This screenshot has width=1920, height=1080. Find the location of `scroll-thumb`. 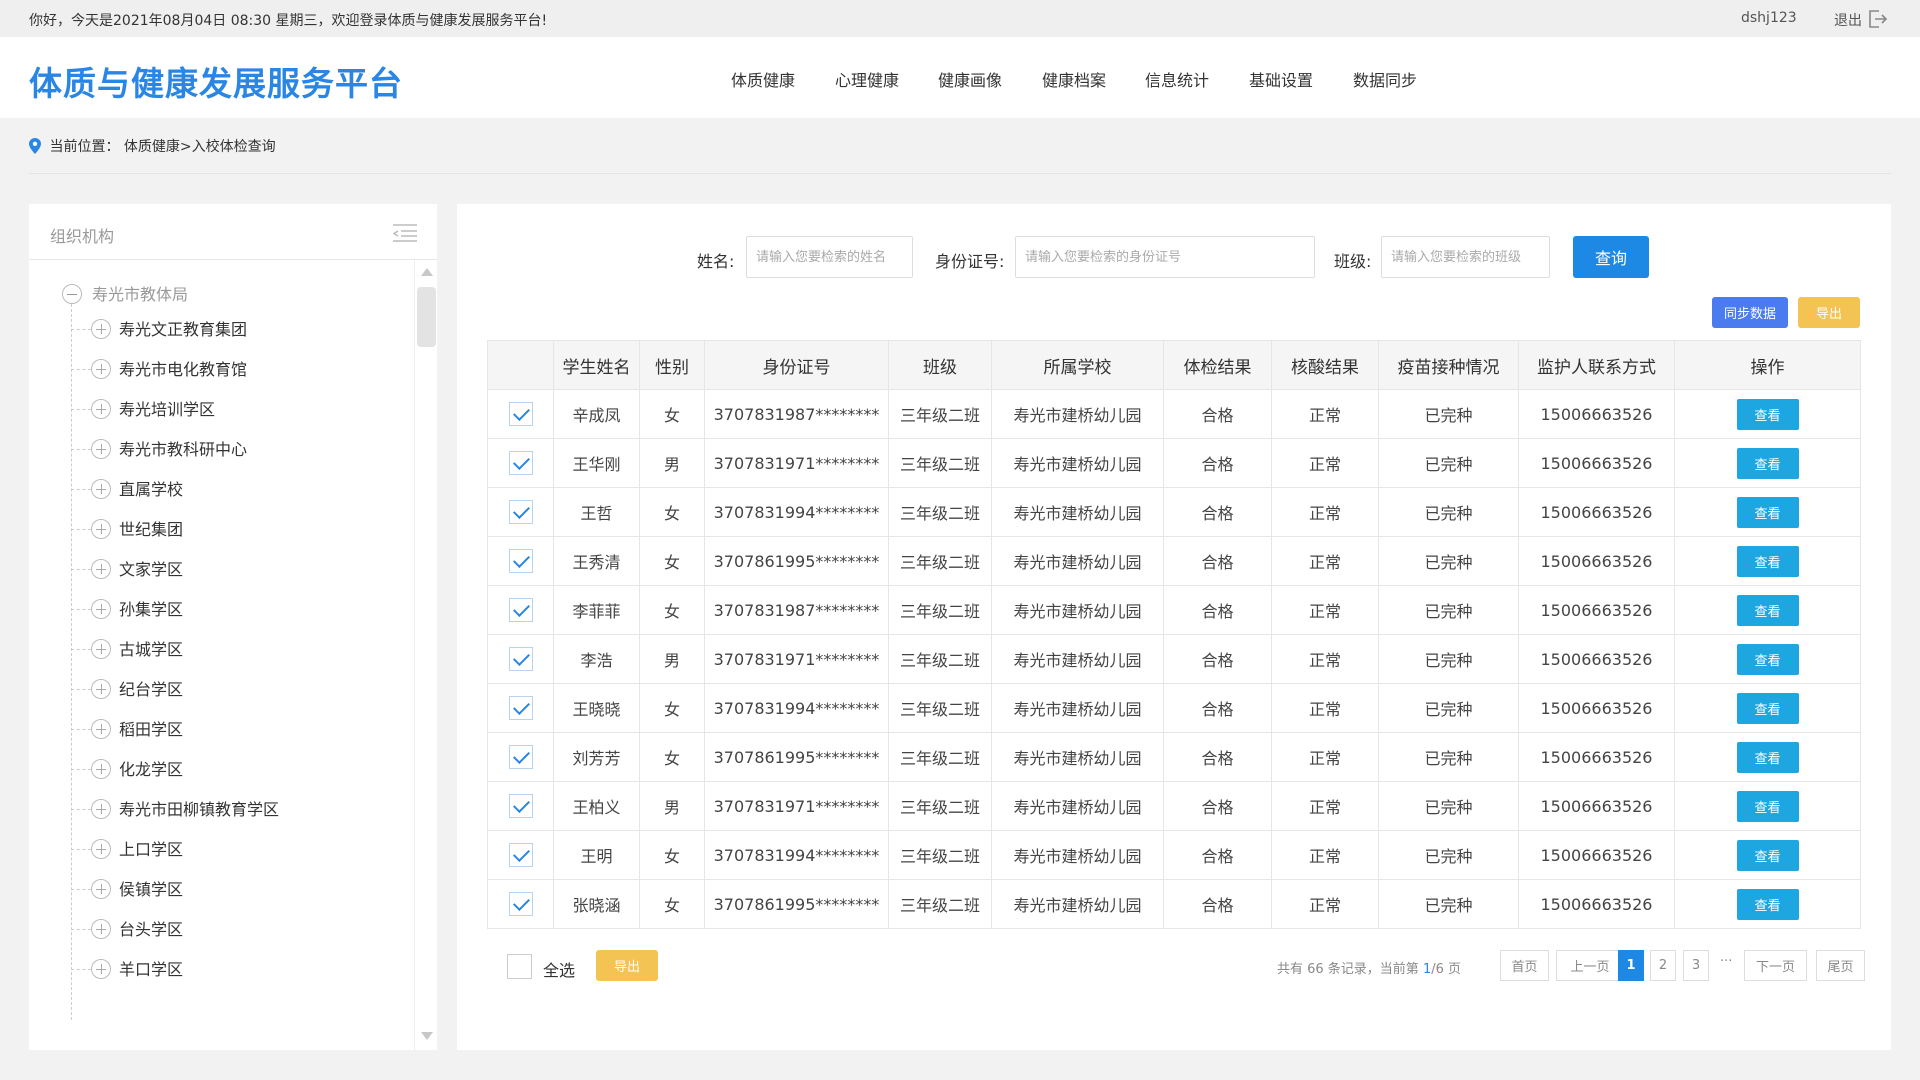

scroll-thumb is located at coordinates (426, 317).